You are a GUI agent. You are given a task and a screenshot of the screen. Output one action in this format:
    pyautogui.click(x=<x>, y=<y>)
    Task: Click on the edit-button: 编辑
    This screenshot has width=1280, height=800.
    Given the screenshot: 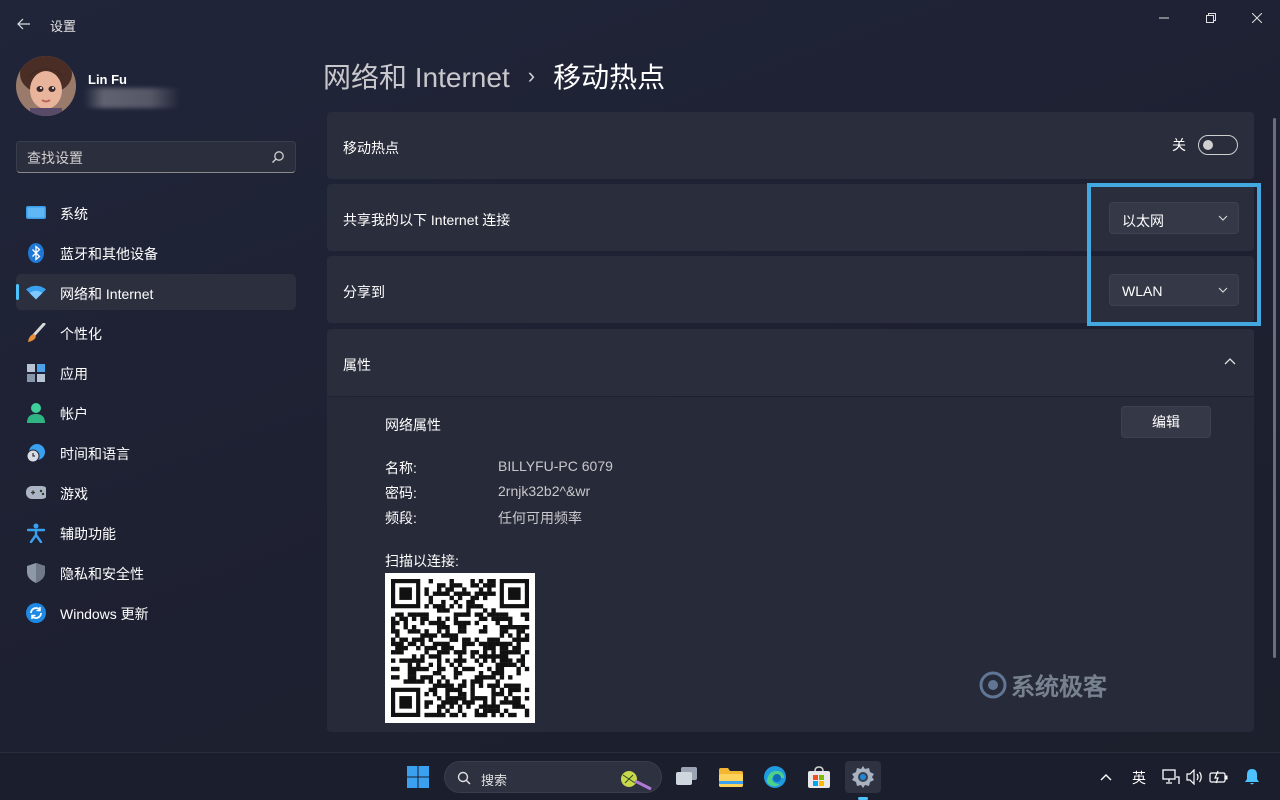 What is the action you would take?
    pyautogui.click(x=1166, y=422)
    